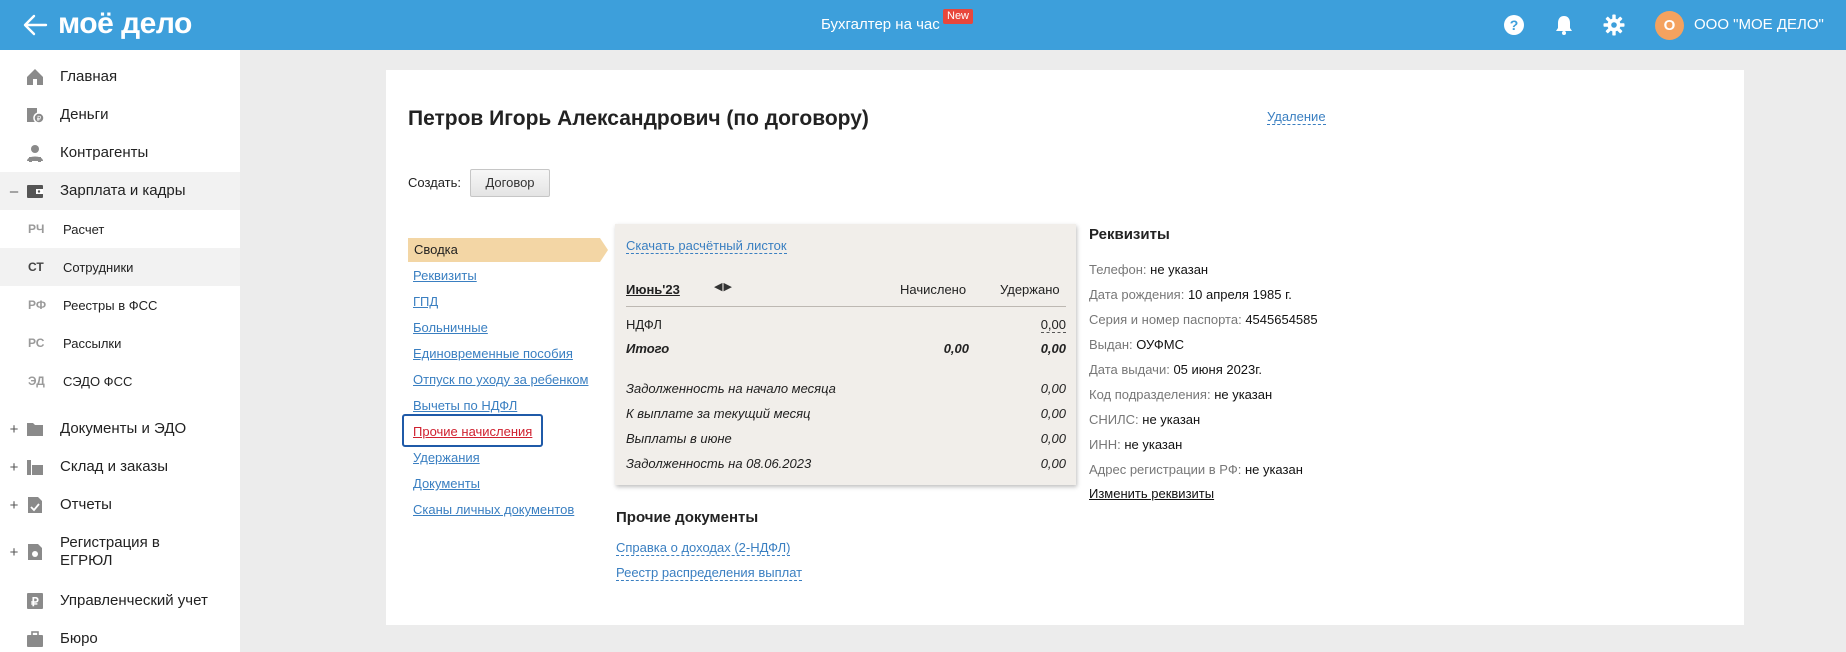 The height and width of the screenshot is (652, 1846). Describe the element at coordinates (1239, 294) in the screenshot. I see `requisite-value: 10 апреля 1985 г.` at that location.